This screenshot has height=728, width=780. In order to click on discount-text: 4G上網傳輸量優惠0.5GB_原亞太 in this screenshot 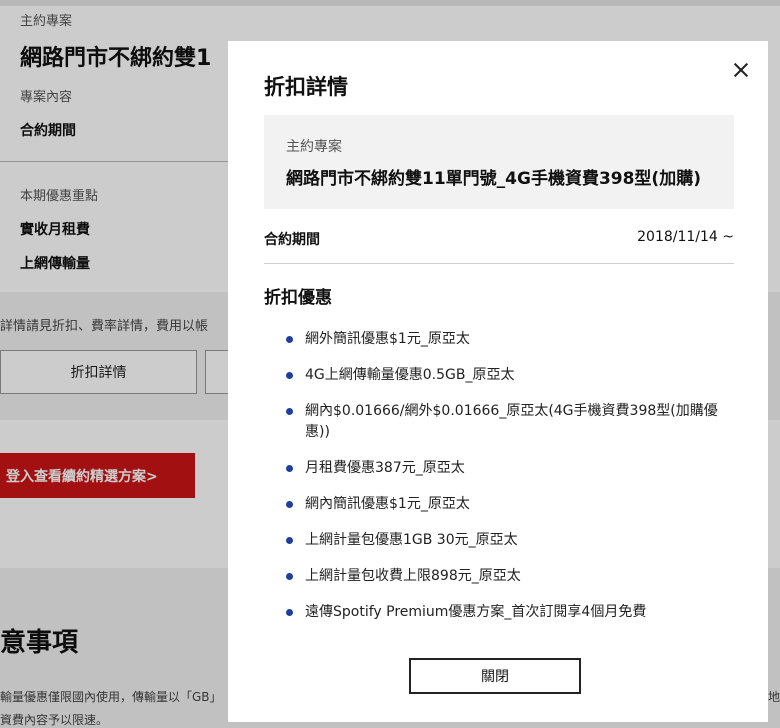, I will do `click(410, 375)`.